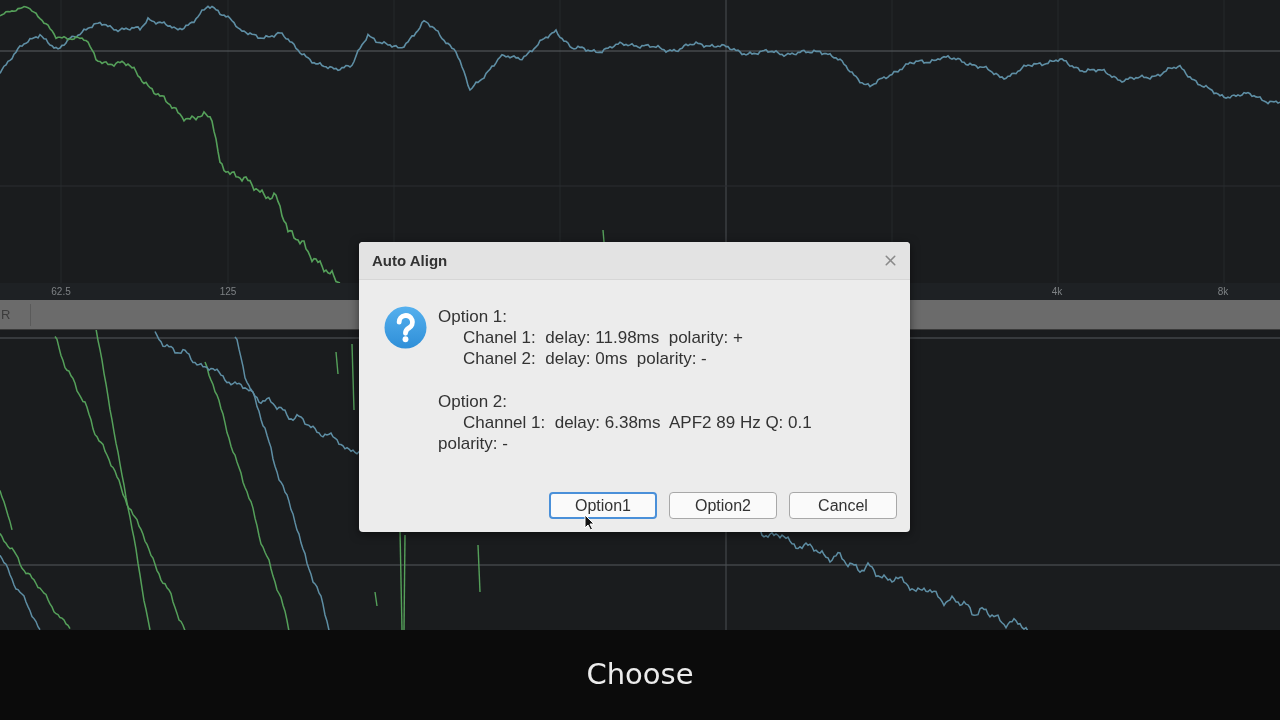 The image size is (1280, 720). Describe the element at coordinates (589, 522) in the screenshot. I see `cursor-icon` at that location.